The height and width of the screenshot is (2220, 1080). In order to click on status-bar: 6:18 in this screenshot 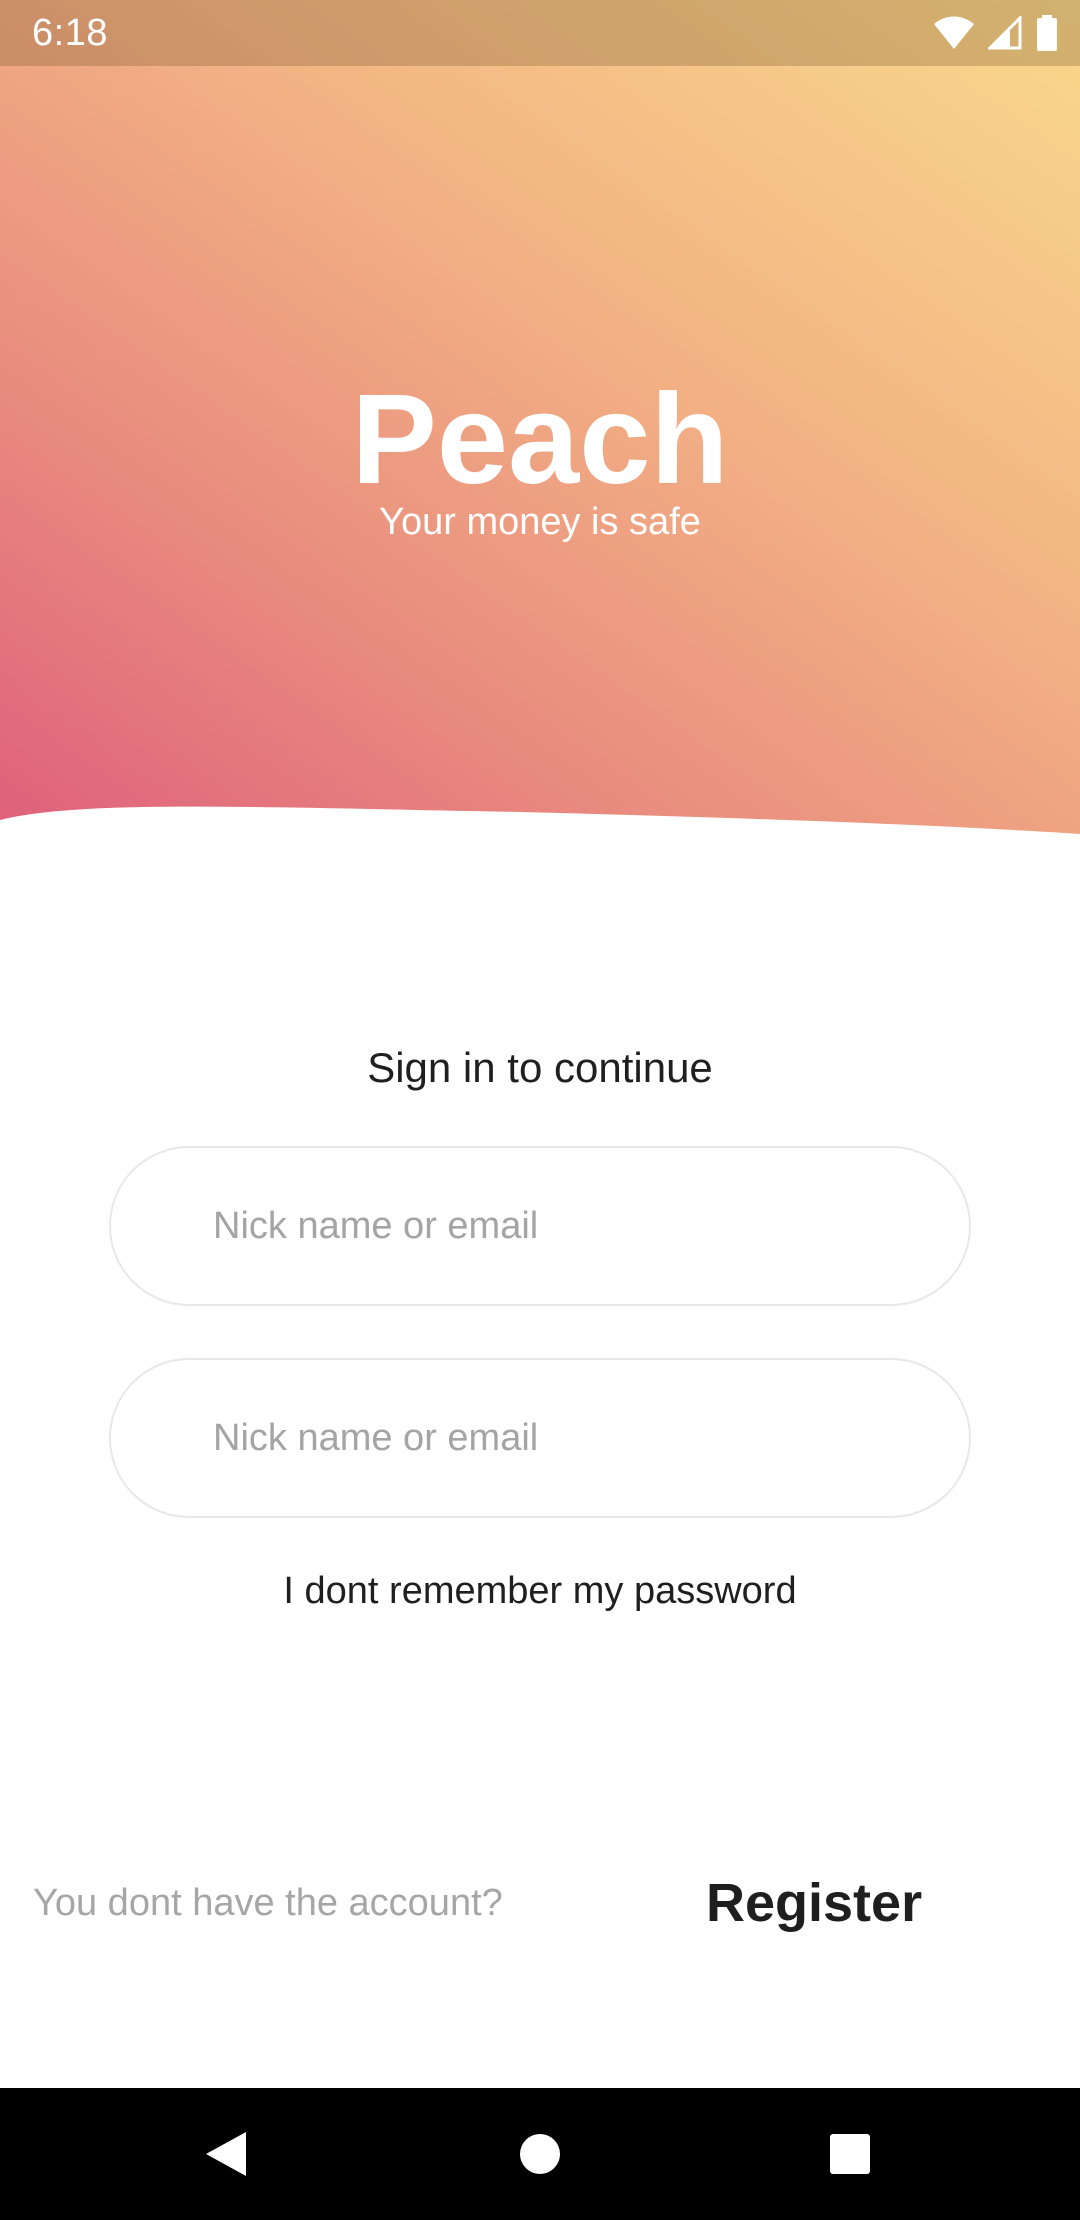, I will do `click(540, 33)`.